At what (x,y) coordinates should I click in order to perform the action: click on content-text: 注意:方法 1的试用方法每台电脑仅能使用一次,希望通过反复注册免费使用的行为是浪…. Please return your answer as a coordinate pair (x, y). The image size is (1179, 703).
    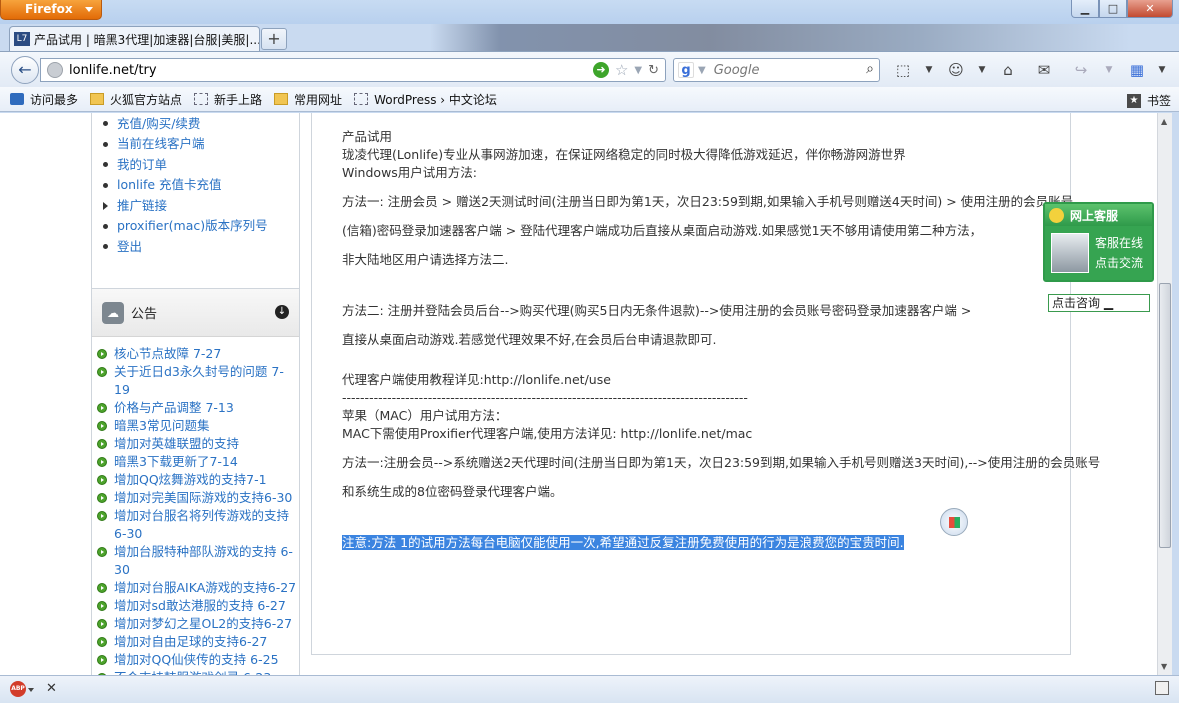
    Looking at the image, I should click on (623, 542).